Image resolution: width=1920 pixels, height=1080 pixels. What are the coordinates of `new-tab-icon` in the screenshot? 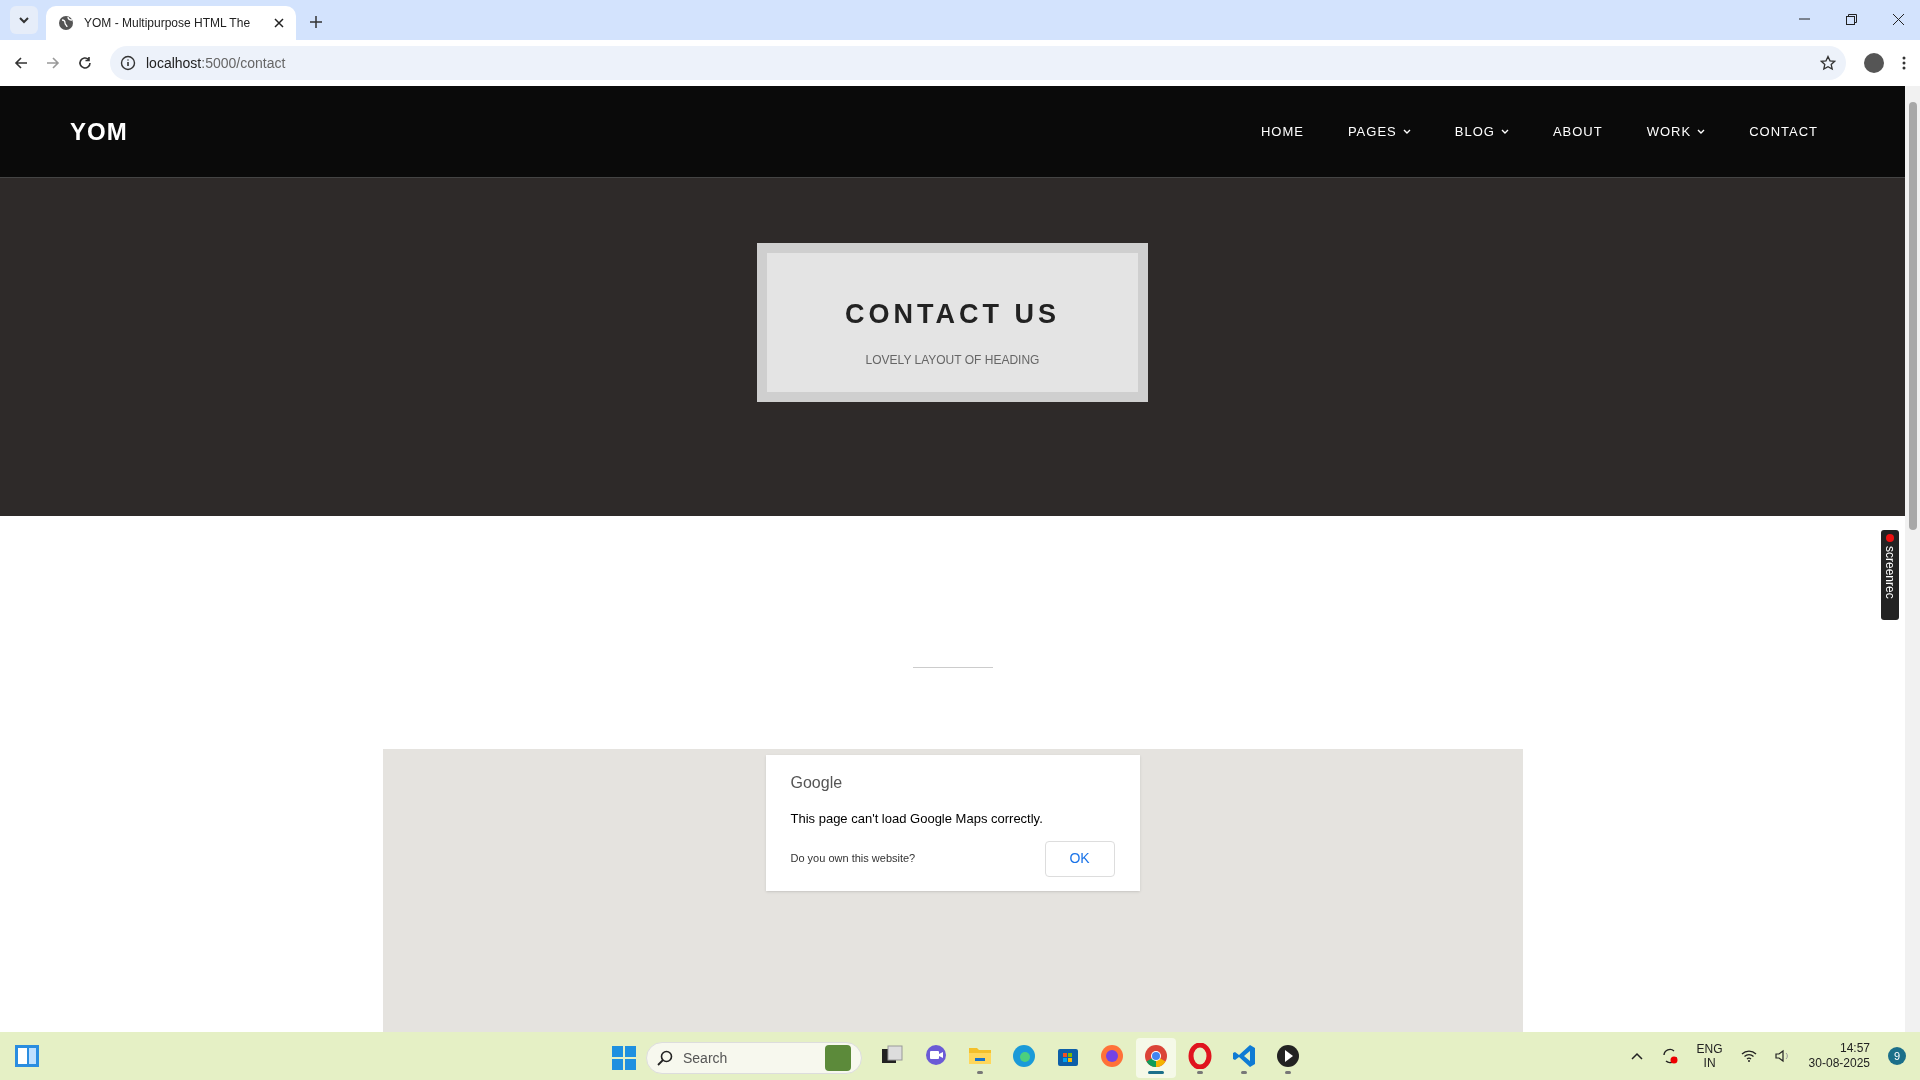 It's located at (316, 22).